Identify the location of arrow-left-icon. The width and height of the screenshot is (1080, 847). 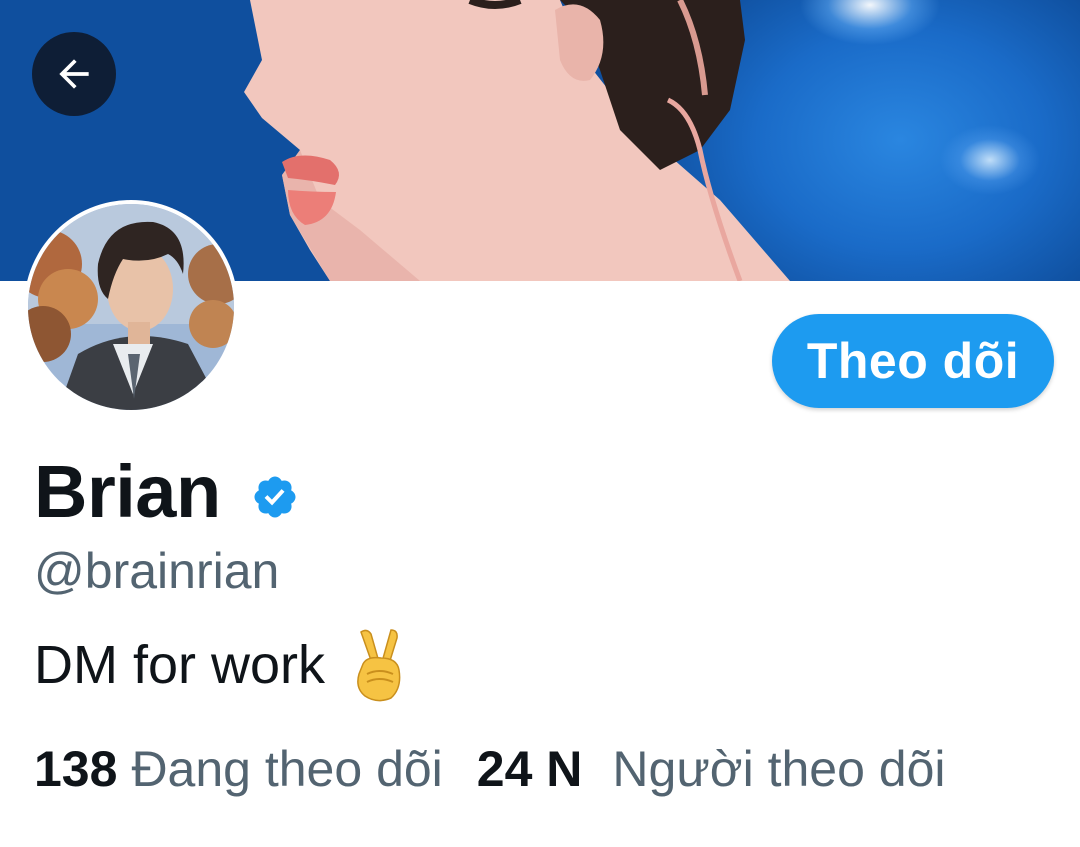
(74, 74).